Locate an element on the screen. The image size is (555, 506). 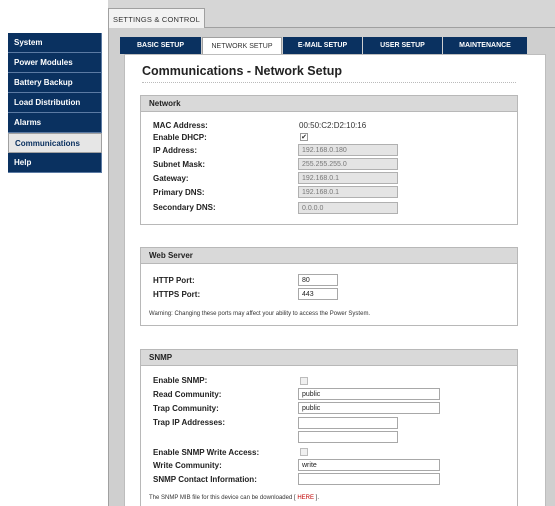
snmp-contact-label: SNMP Contact Information: is located at coordinates (205, 479).